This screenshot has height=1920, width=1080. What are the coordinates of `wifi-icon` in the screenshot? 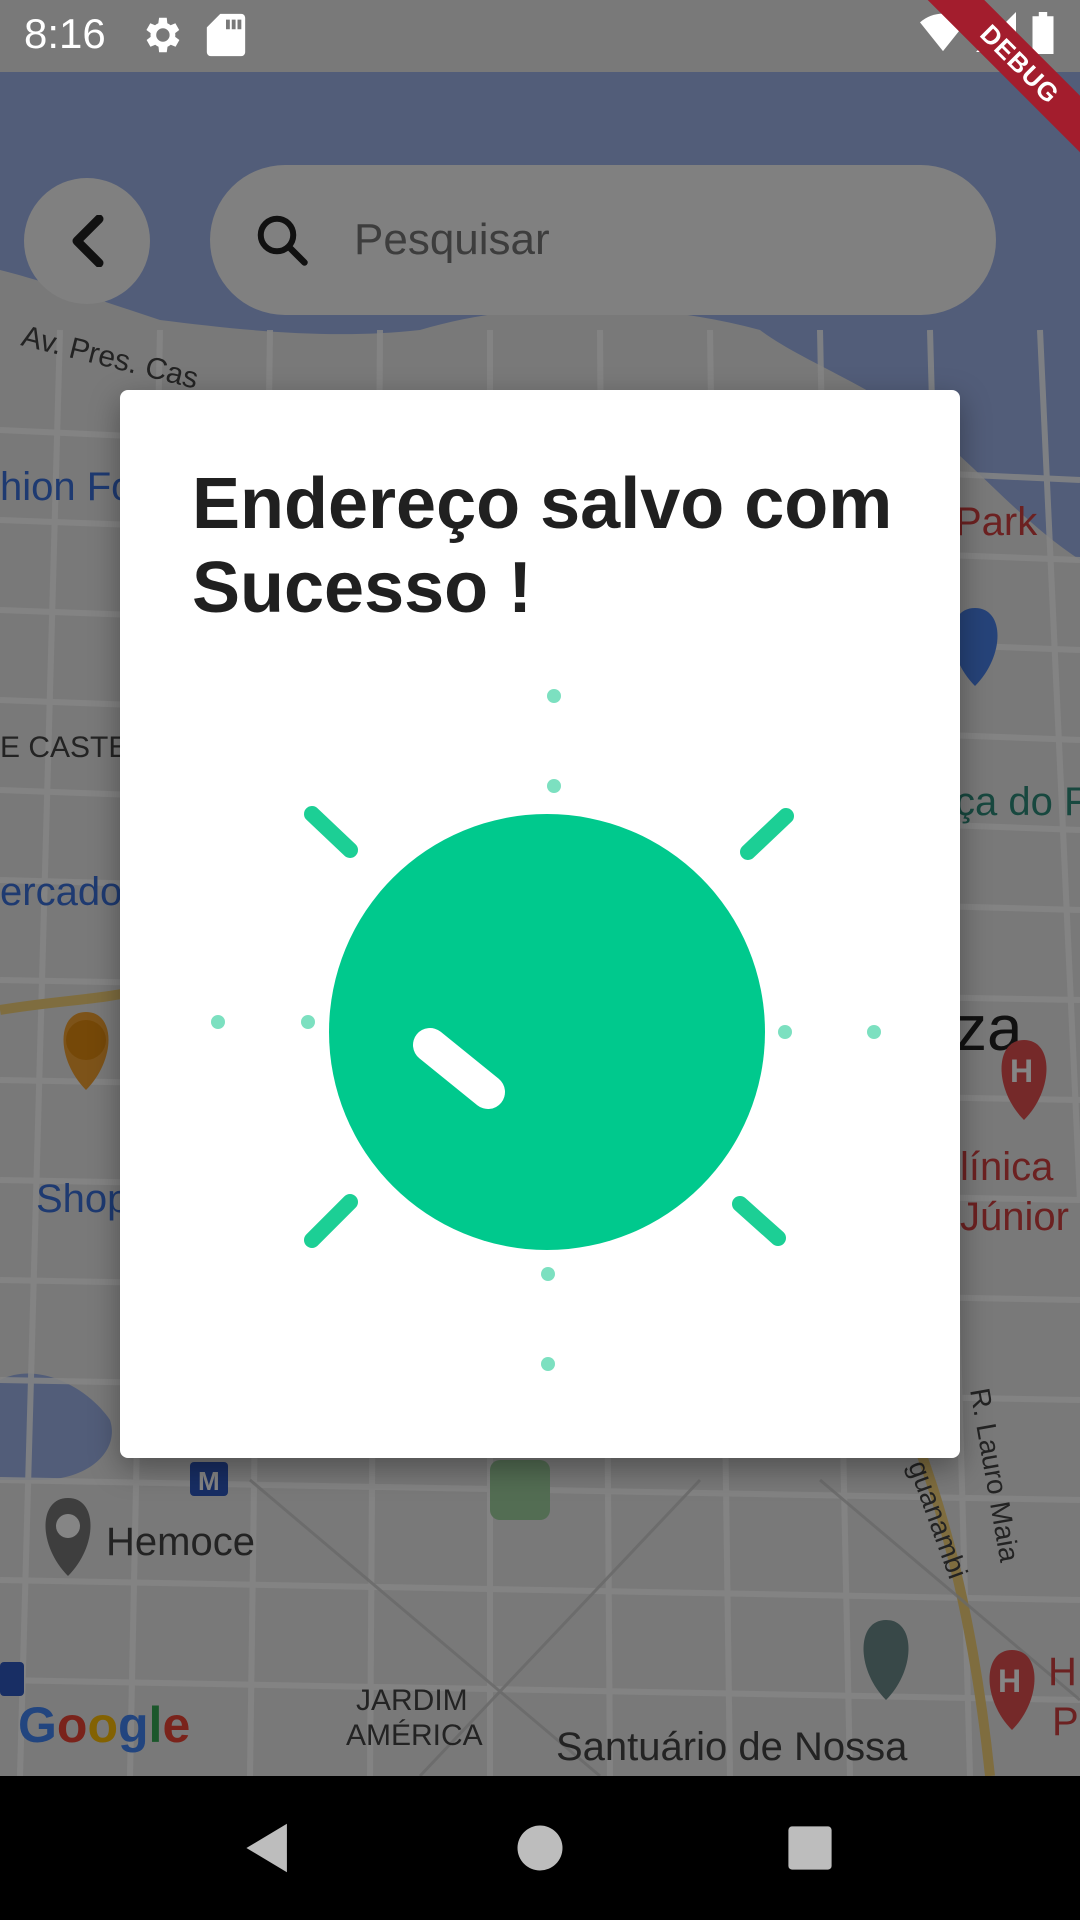 It's located at (943, 32).